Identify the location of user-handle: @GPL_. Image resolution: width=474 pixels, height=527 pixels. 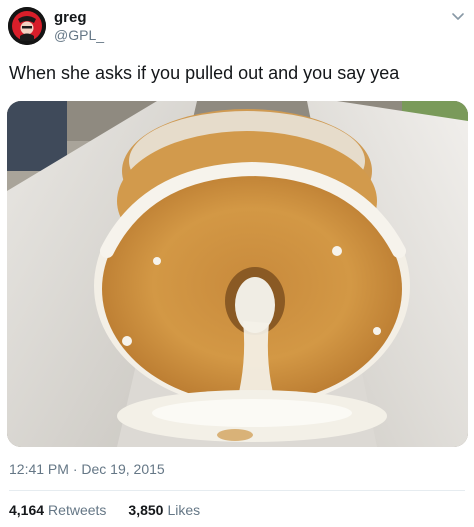
(79, 35).